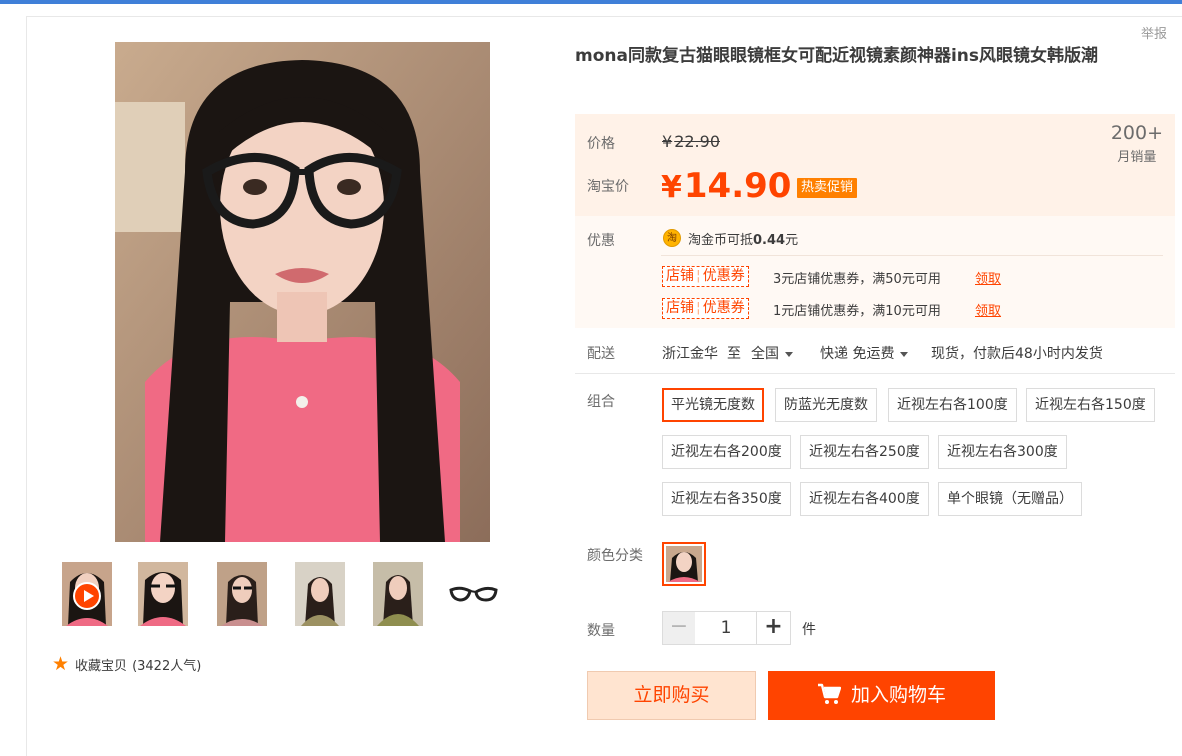 The image size is (1182, 756). What do you see at coordinates (1090, 405) in the screenshot?
I see `combo-option: 近视左右各150度` at bounding box center [1090, 405].